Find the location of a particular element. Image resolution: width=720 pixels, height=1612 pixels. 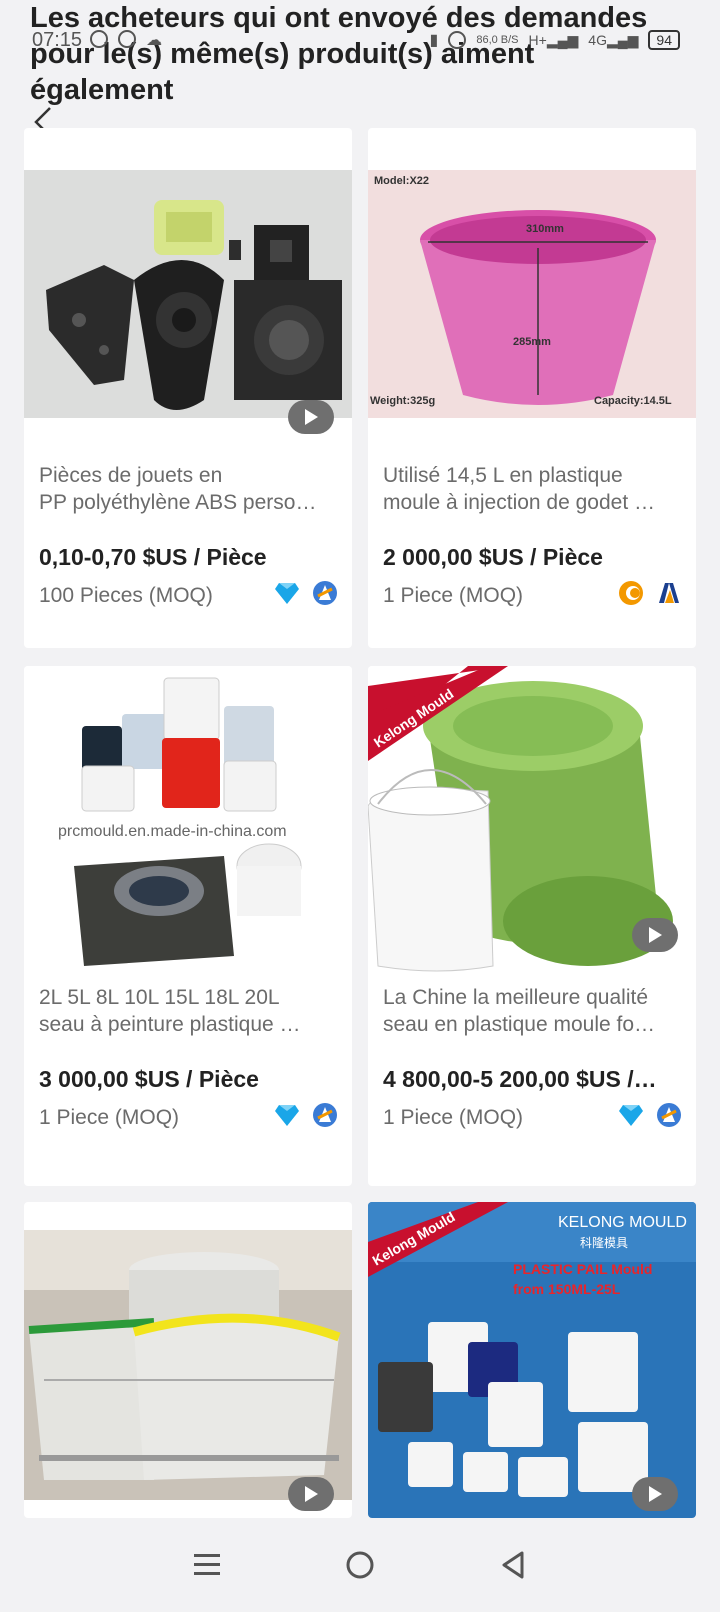

home-button is located at coordinates (360, 1565).